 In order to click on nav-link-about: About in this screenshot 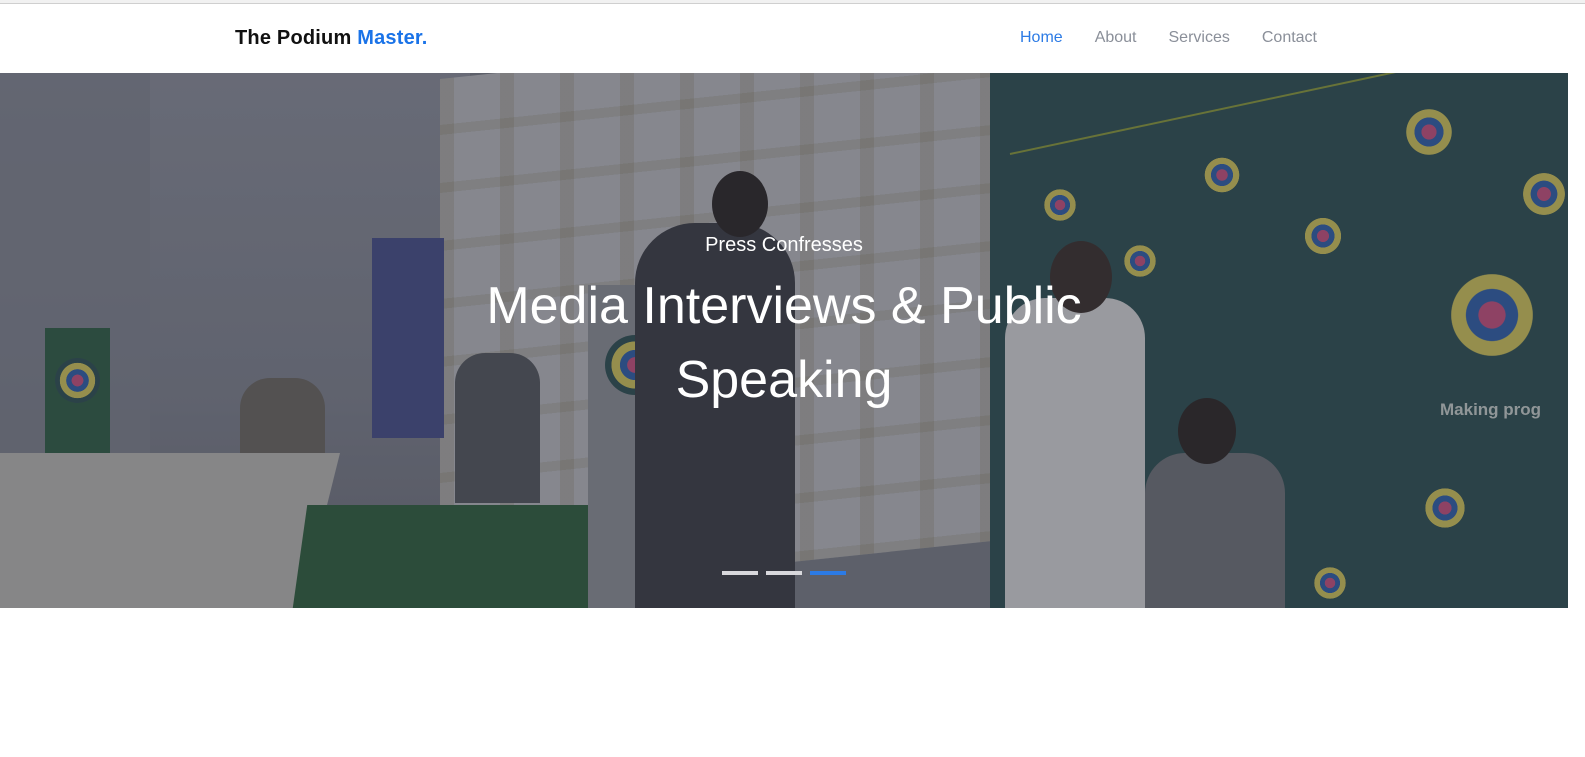, I will do `click(1116, 37)`.